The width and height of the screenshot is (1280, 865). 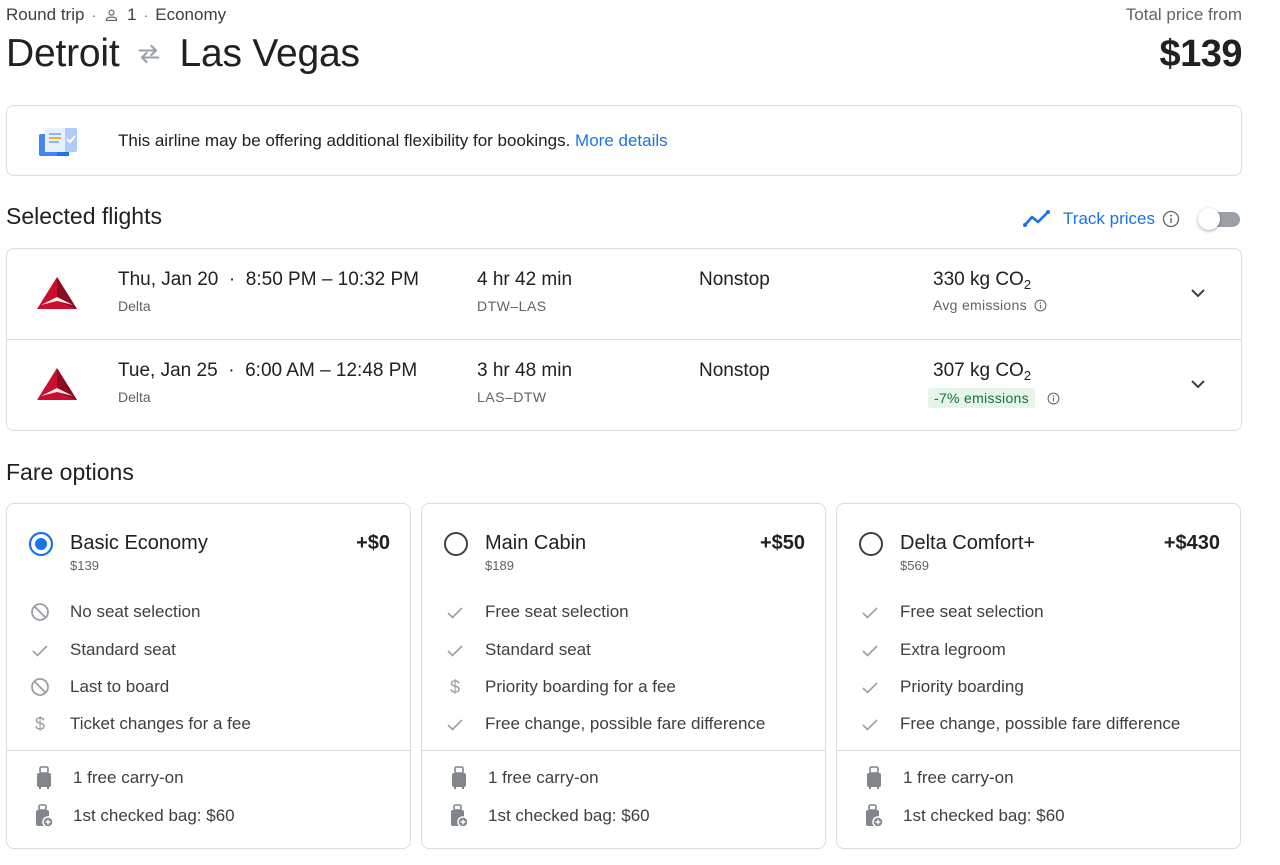 What do you see at coordinates (1183, 14) in the screenshot?
I see `total-price-label: Total price from` at bounding box center [1183, 14].